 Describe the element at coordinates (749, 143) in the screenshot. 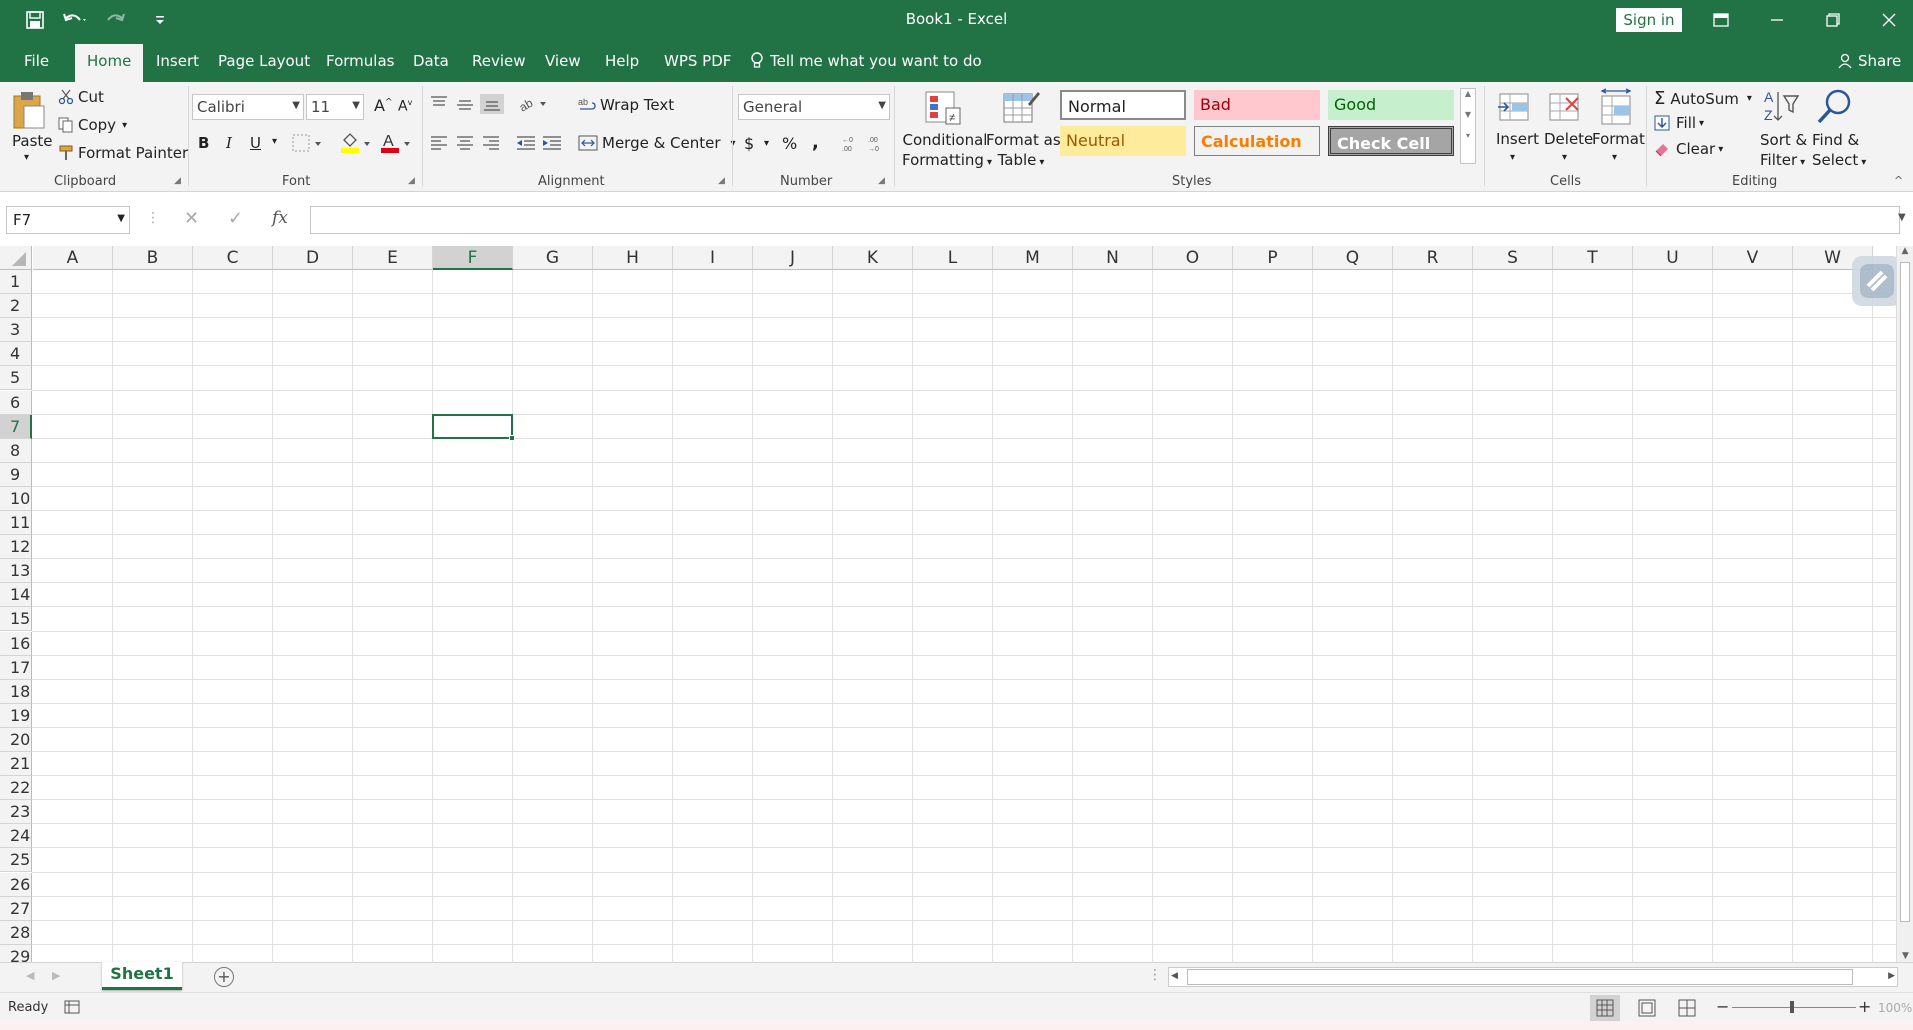

I see `currency-button: $` at that location.